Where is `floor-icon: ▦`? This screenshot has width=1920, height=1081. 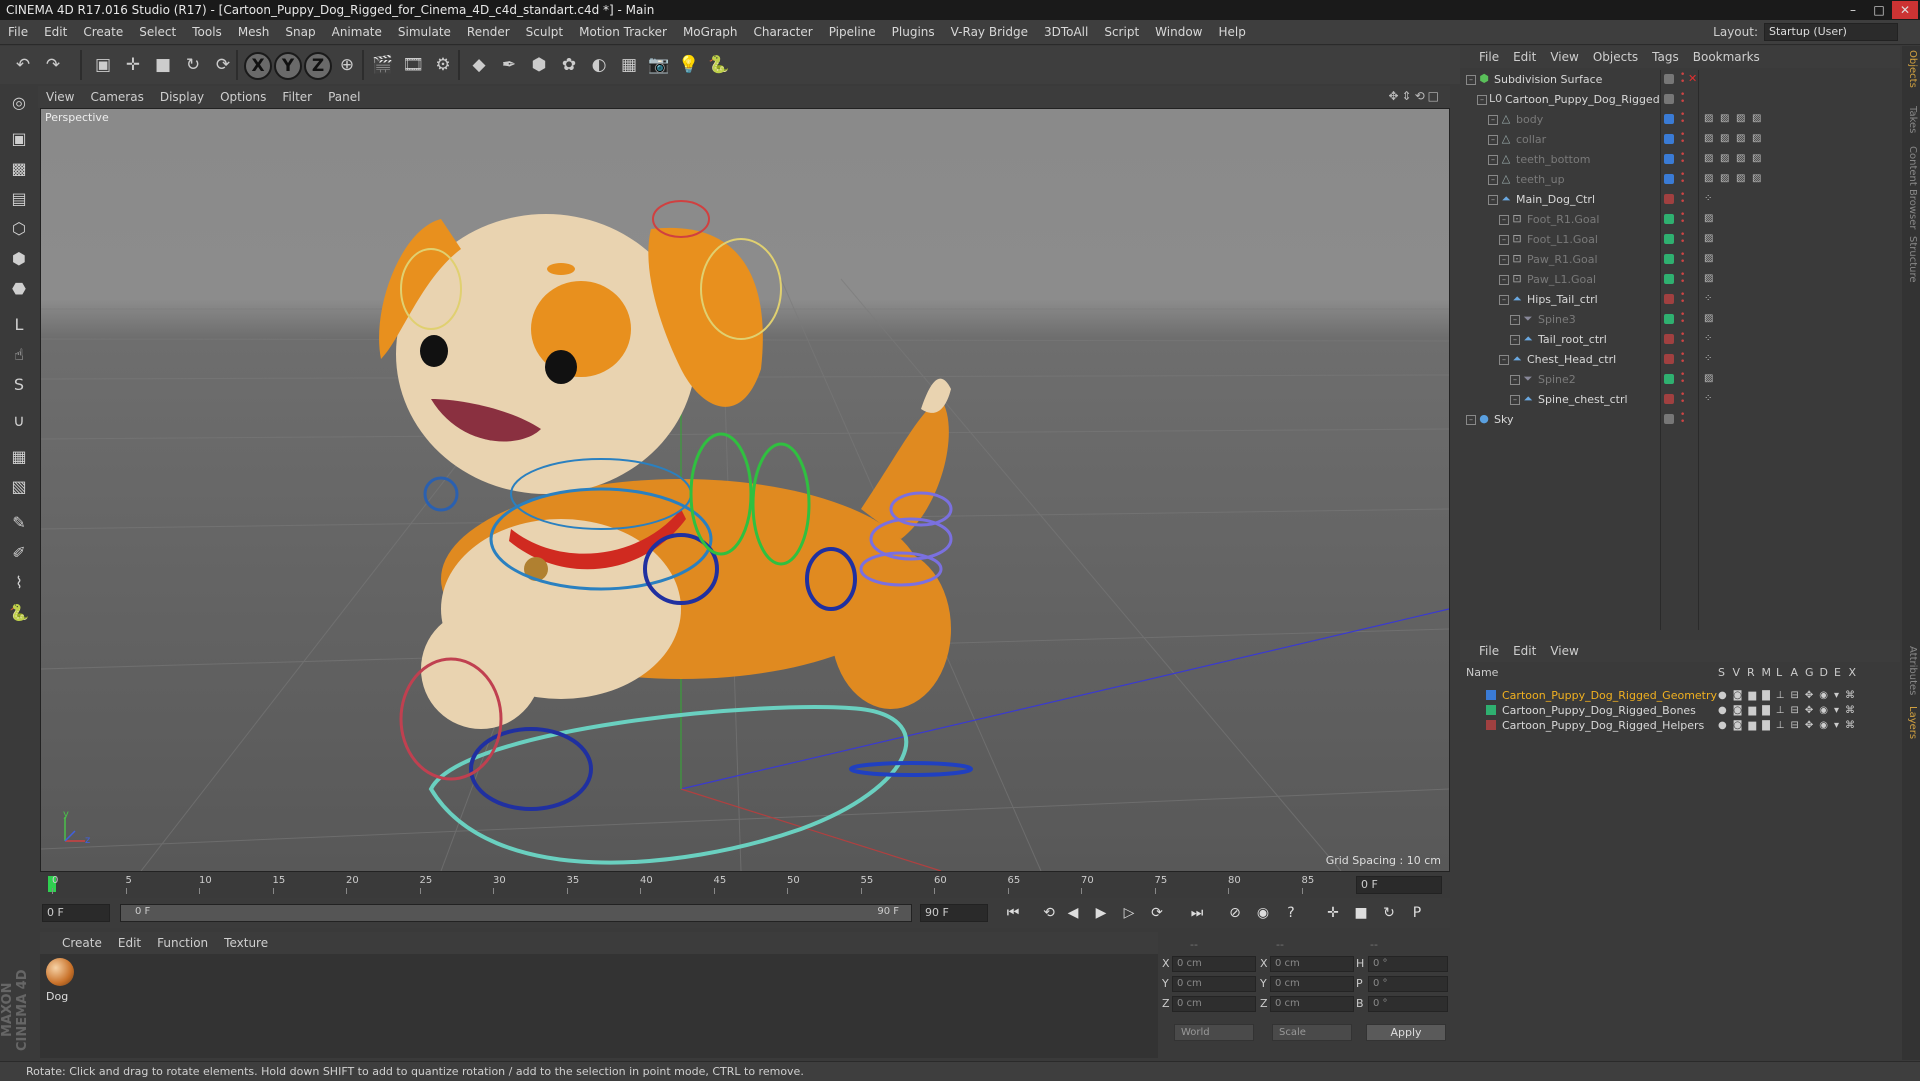 floor-icon: ▦ is located at coordinates (629, 65).